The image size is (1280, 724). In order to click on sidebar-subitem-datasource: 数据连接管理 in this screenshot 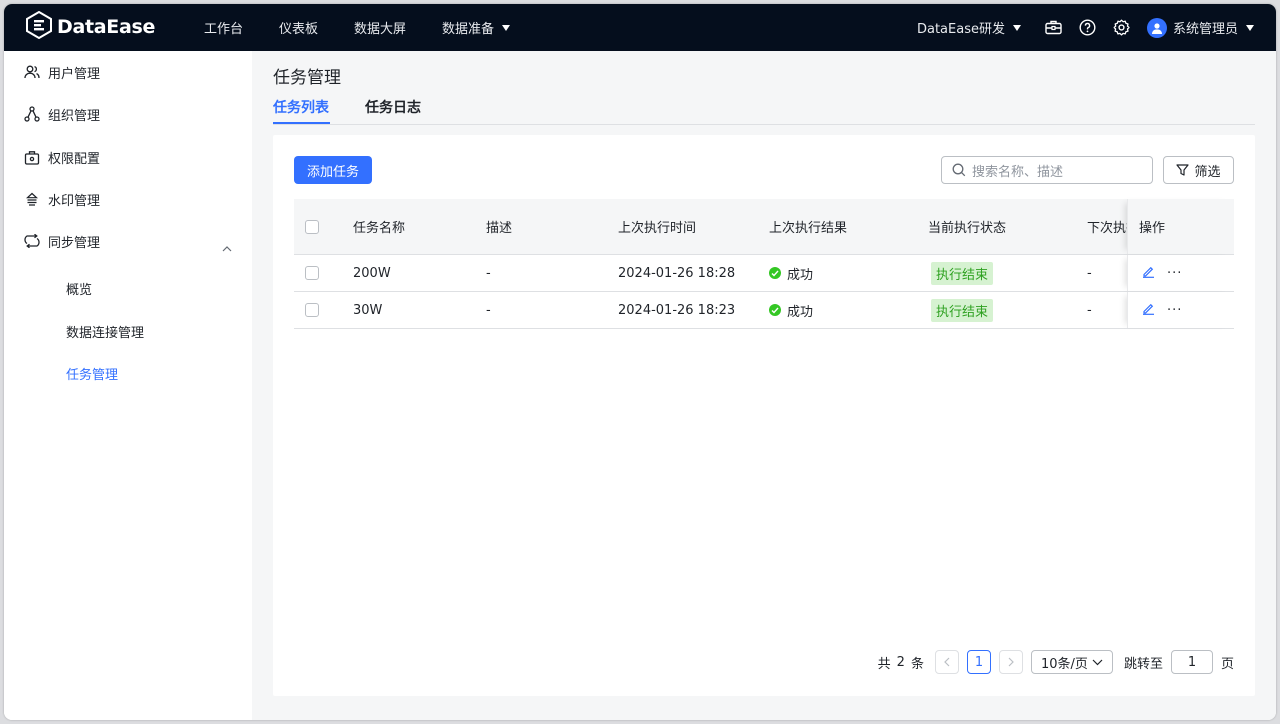, I will do `click(105, 331)`.